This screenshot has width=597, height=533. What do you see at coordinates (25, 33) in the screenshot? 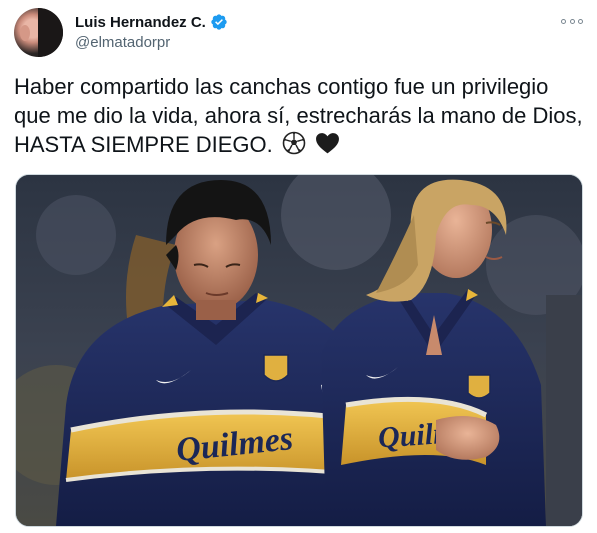
I see `avatar-ear` at bounding box center [25, 33].